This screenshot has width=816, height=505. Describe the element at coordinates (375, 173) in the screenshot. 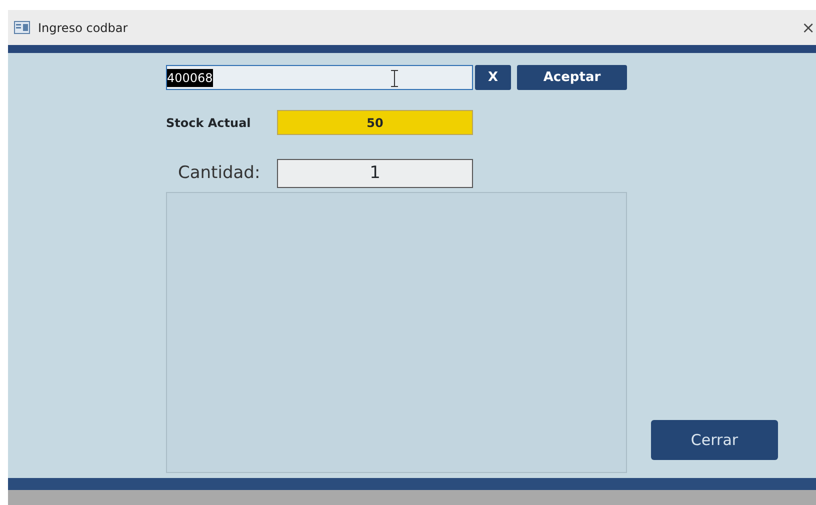

I see `quantity-field: 1` at that location.